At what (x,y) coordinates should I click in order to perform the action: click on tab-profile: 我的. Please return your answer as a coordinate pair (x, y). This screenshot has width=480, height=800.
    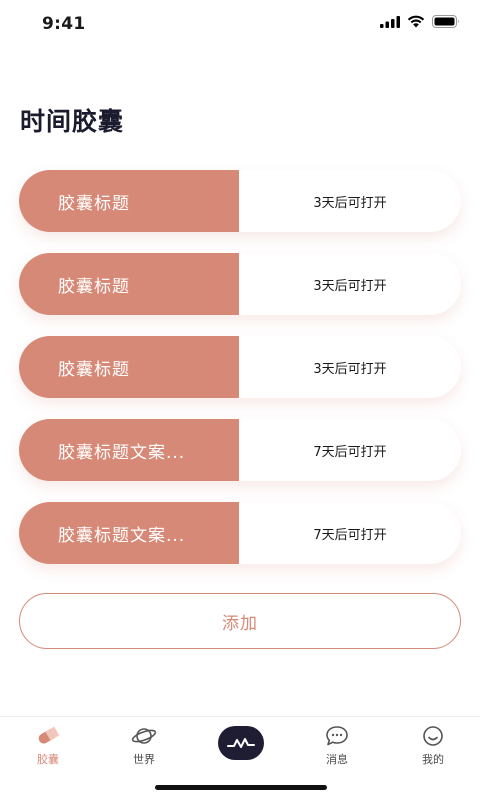
    Looking at the image, I should click on (433, 746).